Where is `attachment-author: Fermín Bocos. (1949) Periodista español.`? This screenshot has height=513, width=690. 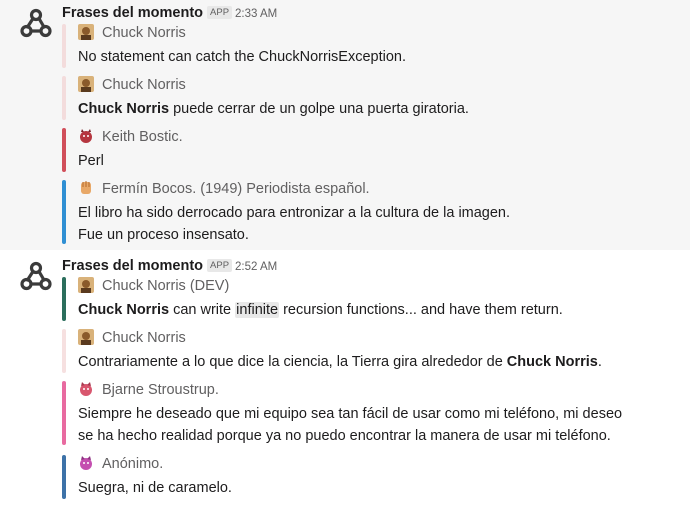 attachment-author: Fermín Bocos. (1949) Periodista español. is located at coordinates (224, 188).